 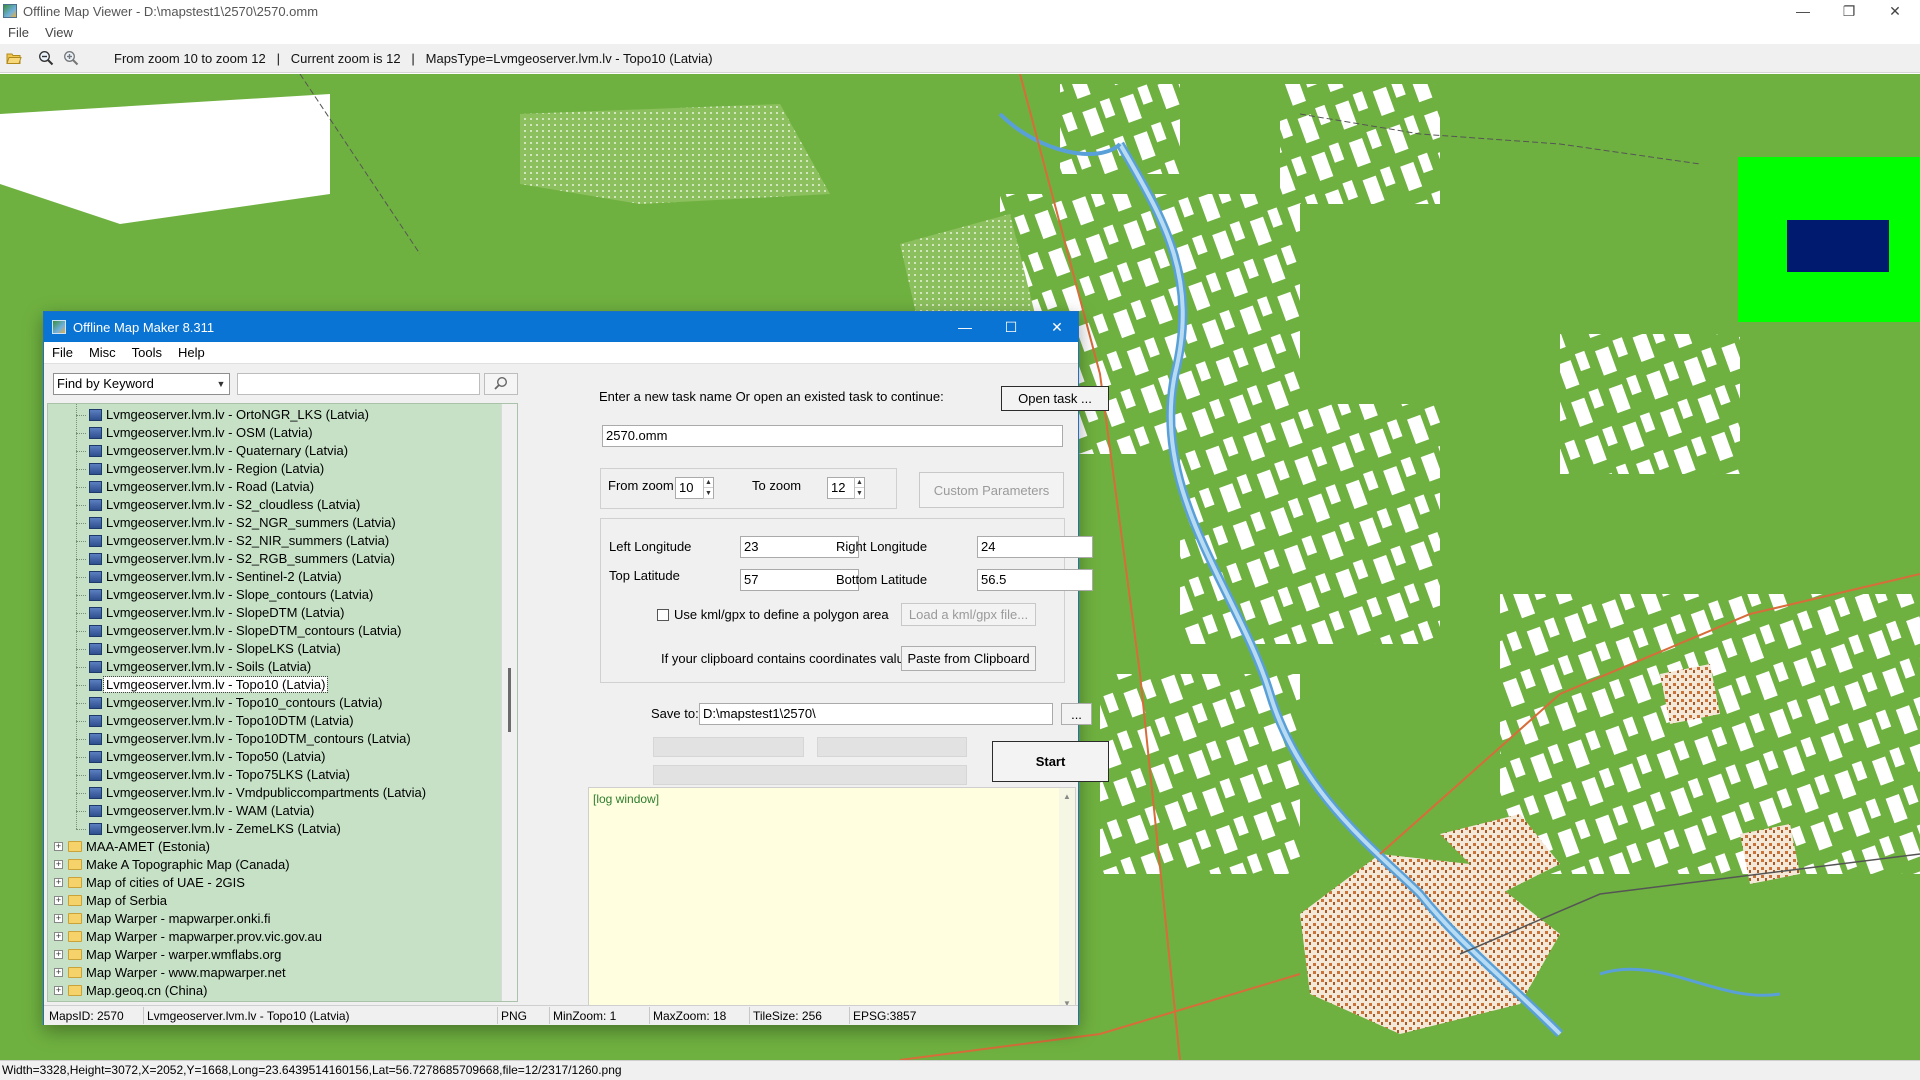 What do you see at coordinates (18, 32) in the screenshot?
I see `menu-file: File` at bounding box center [18, 32].